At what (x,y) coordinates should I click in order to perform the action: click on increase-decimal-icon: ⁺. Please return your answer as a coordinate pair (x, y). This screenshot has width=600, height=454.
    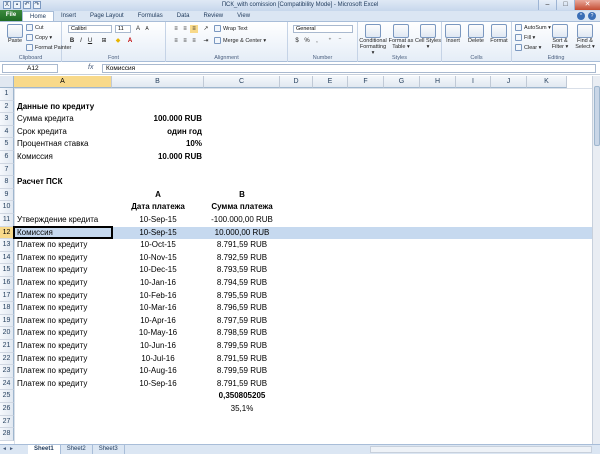
    Looking at the image, I should click on (330, 41).